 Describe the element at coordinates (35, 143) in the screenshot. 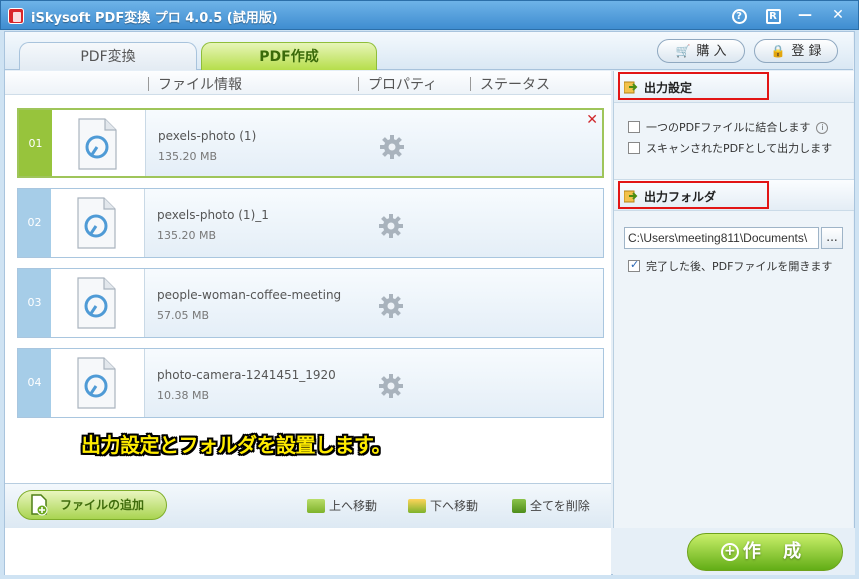

I see `file-index: 01` at that location.